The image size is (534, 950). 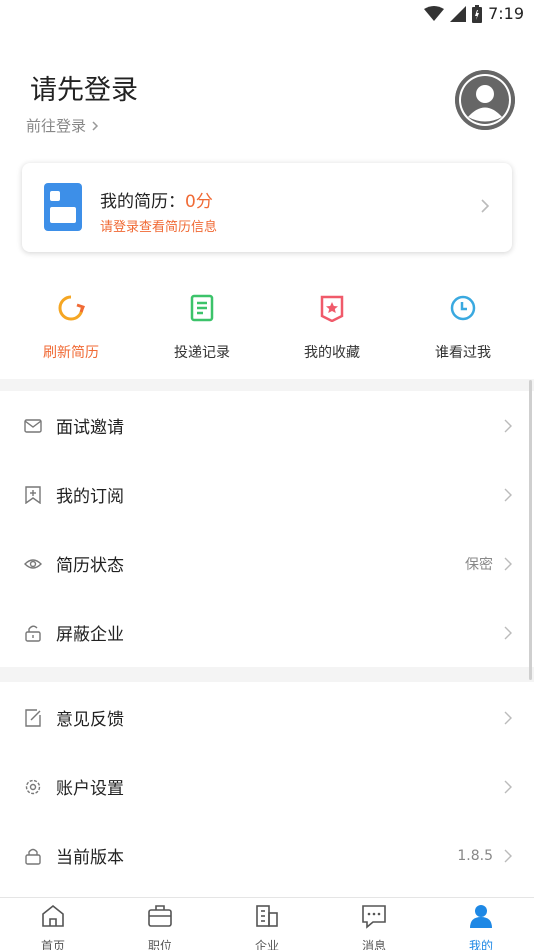 I want to click on scrollbar, so click(x=530, y=530).